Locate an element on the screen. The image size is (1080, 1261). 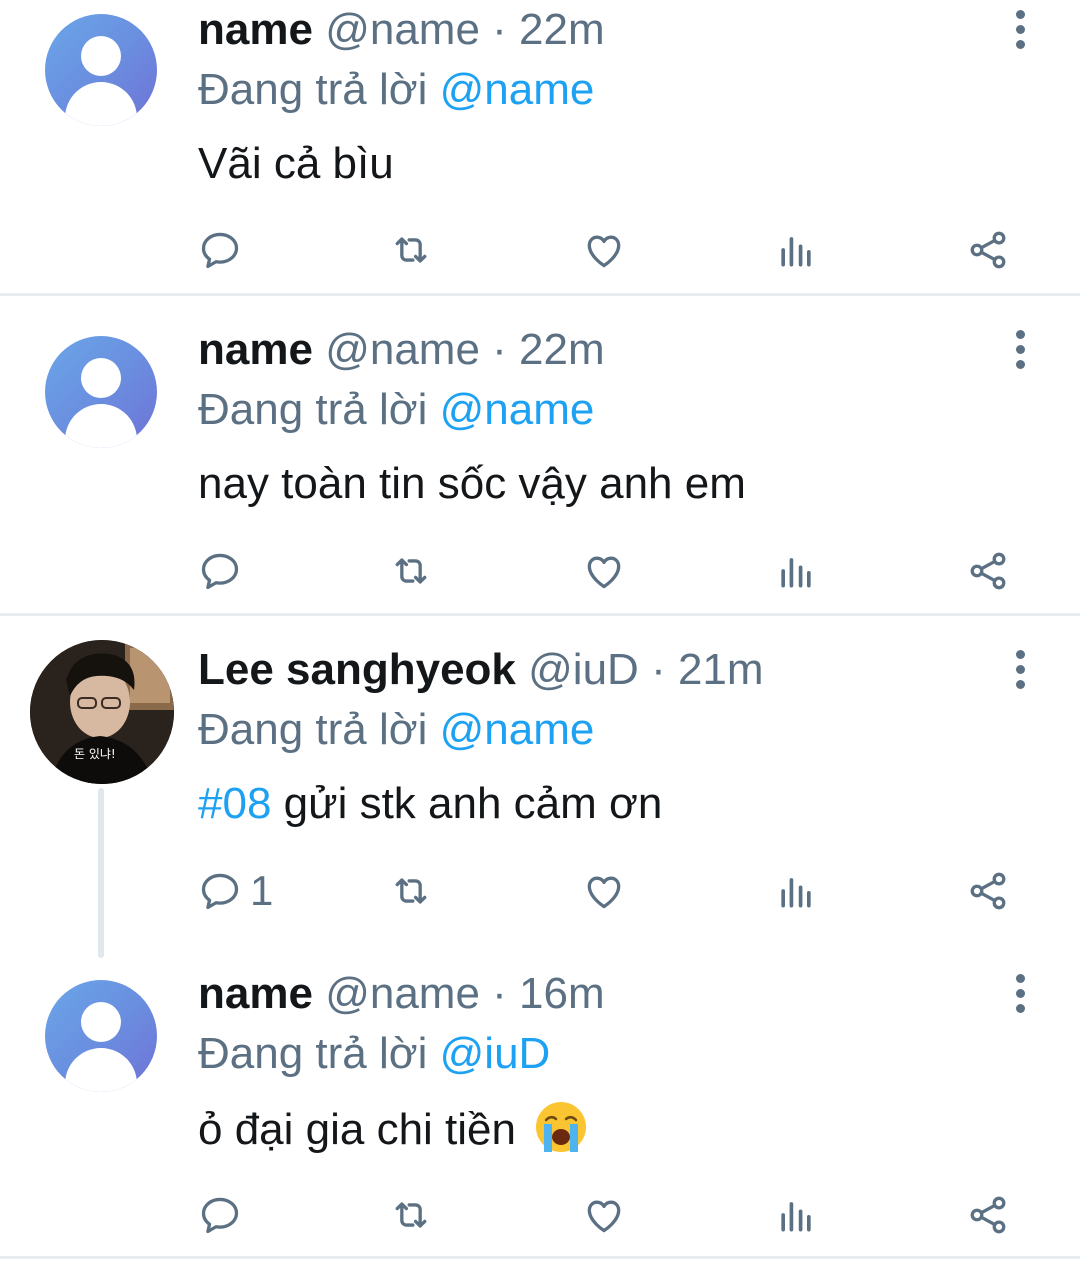
tweet-text: nay toàn tin sốc vậy anh em is located at coordinates (472, 483).